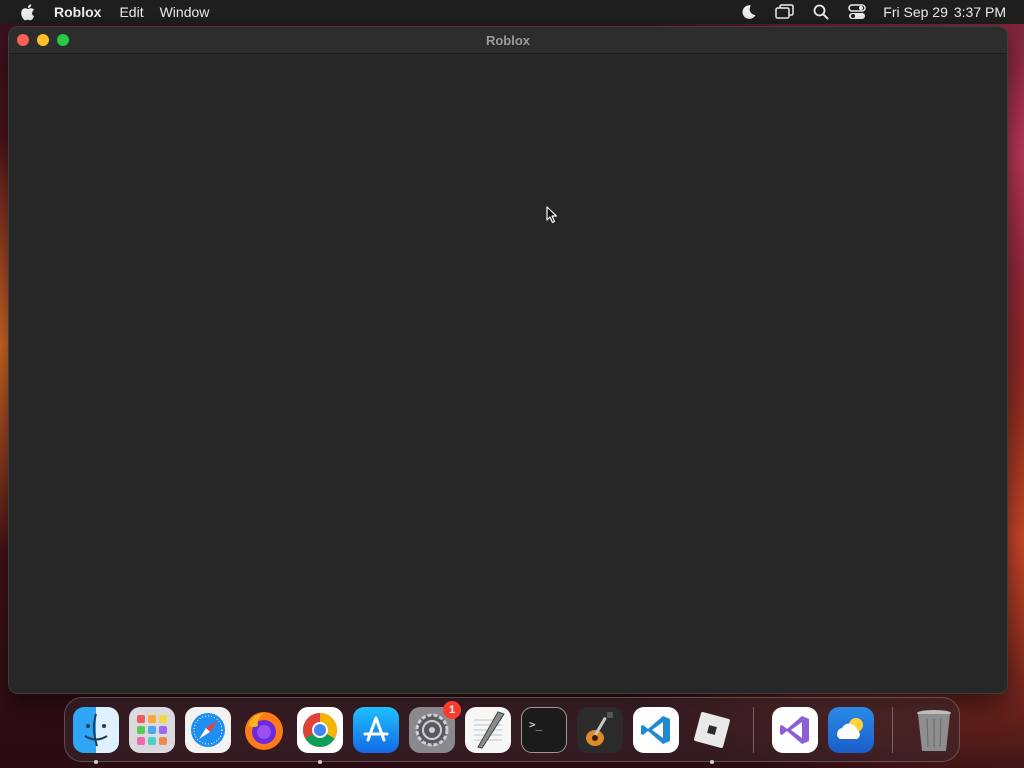 The width and height of the screenshot is (1024, 768). I want to click on firefox-icon, so click(264, 730).